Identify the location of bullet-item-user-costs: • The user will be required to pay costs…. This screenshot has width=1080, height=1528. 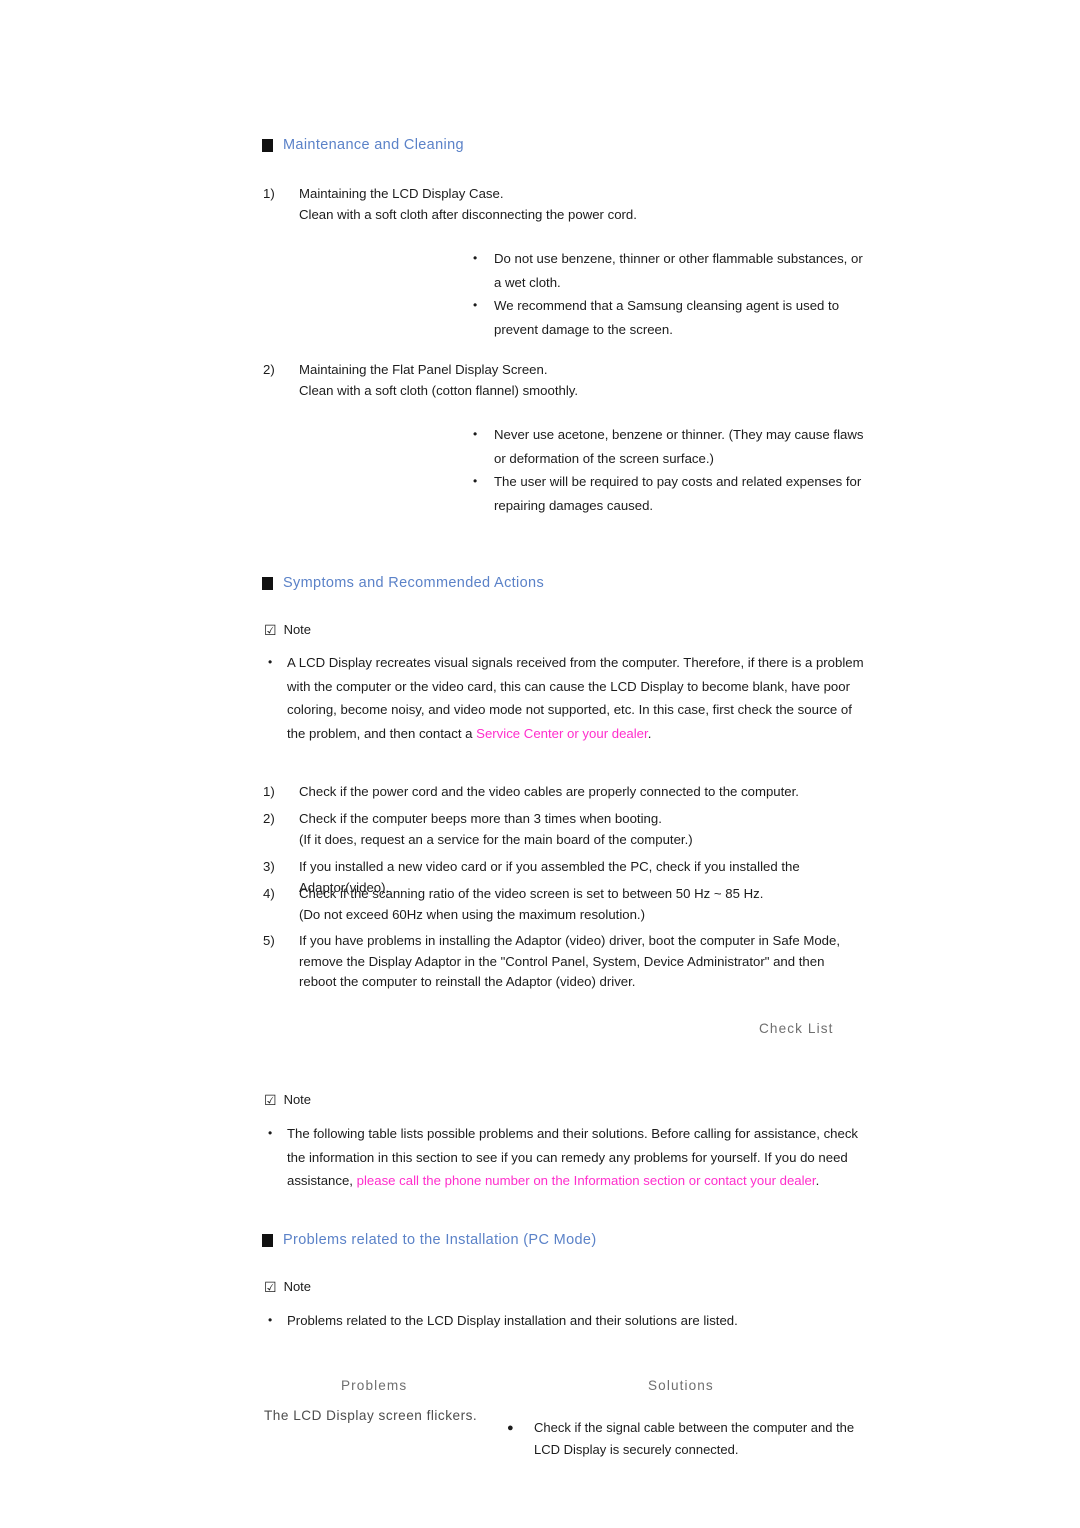
(670, 493).